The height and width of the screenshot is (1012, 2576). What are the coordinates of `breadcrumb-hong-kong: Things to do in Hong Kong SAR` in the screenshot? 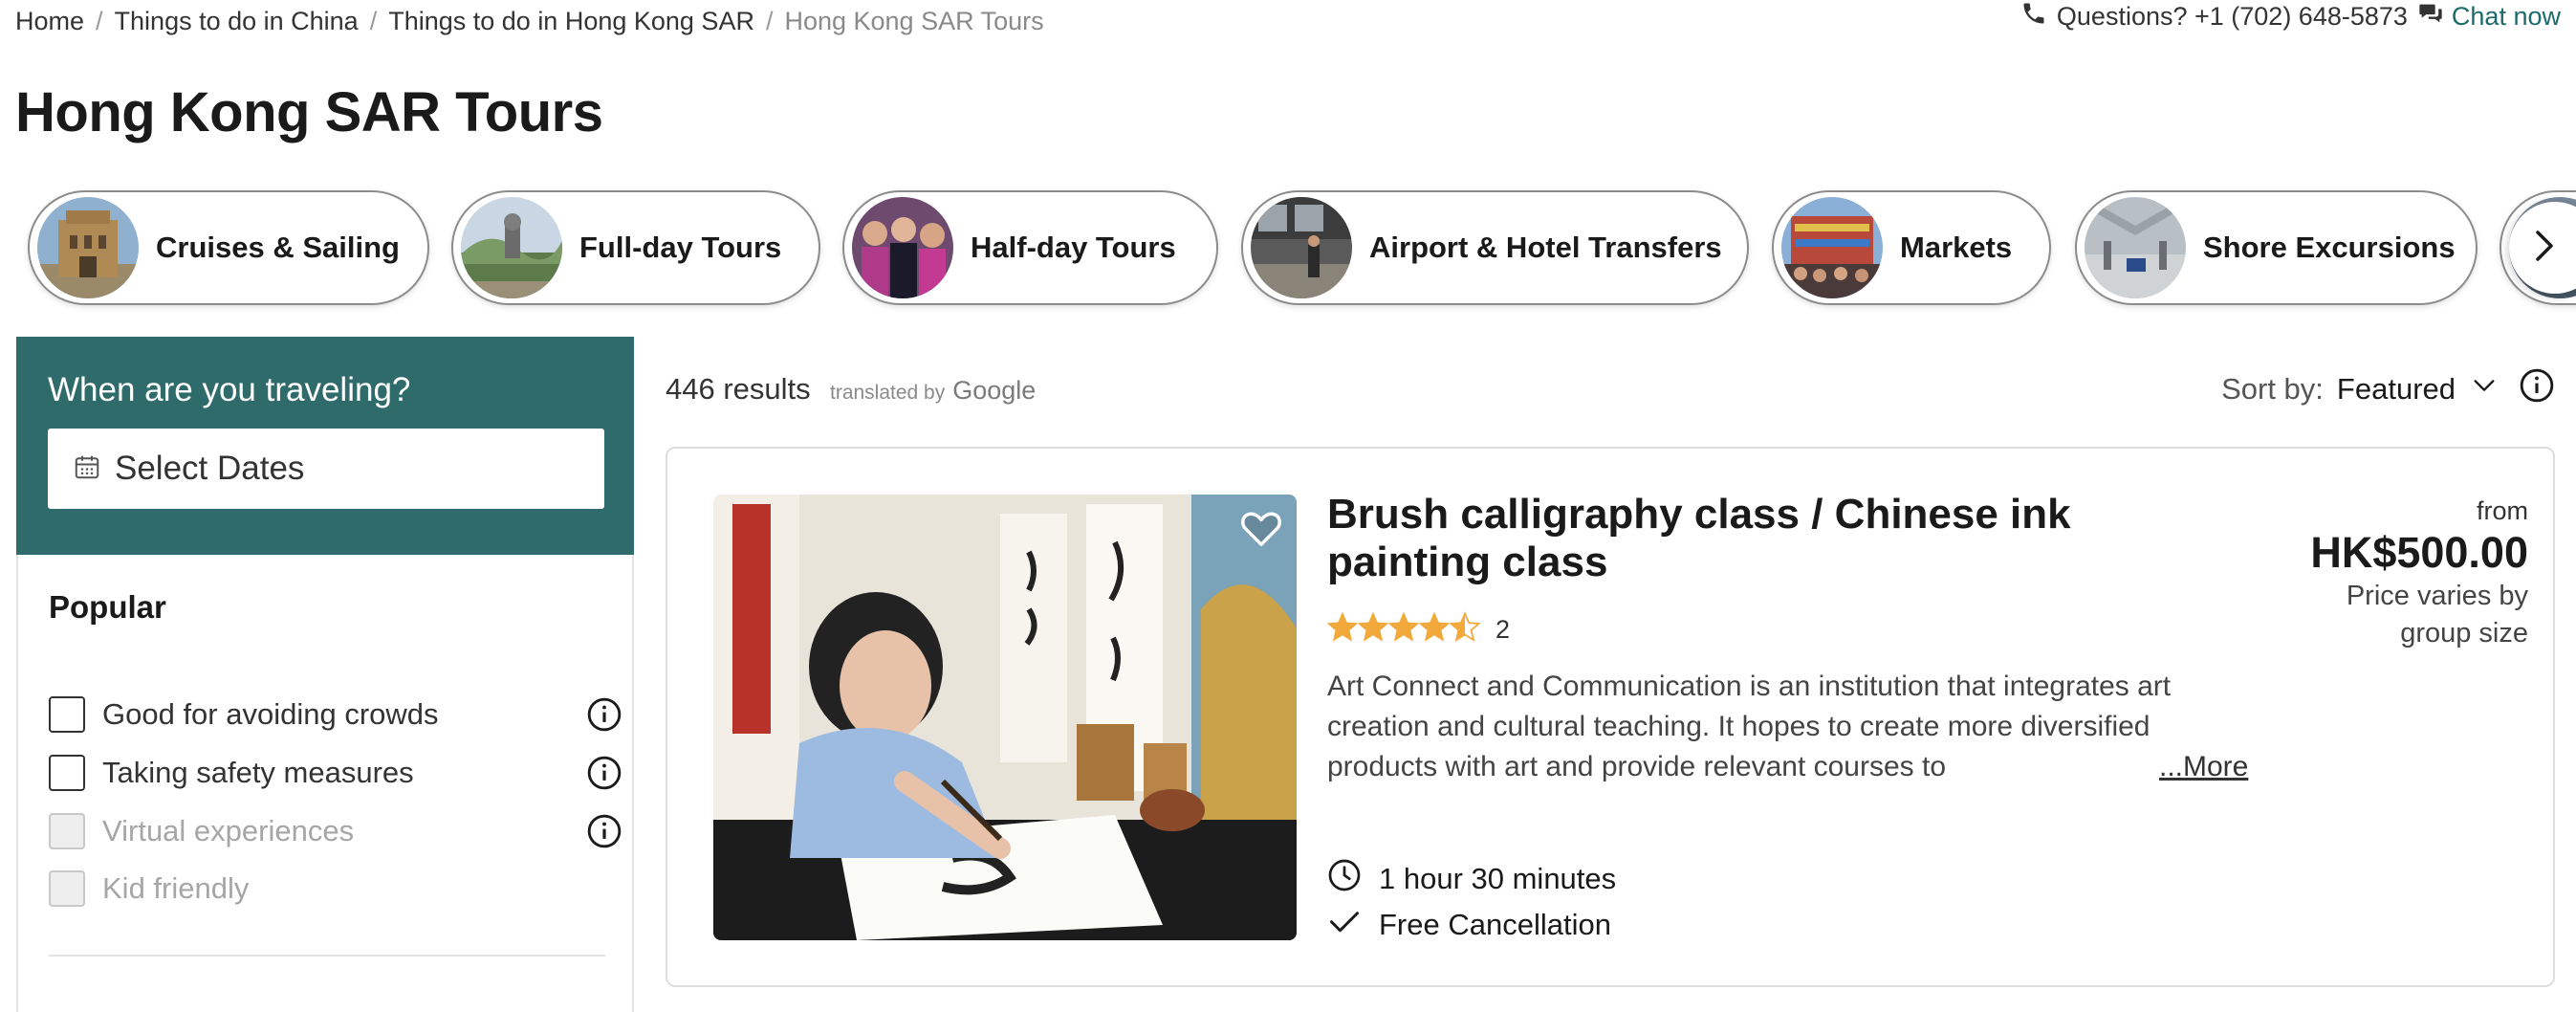 It's located at (571, 21).